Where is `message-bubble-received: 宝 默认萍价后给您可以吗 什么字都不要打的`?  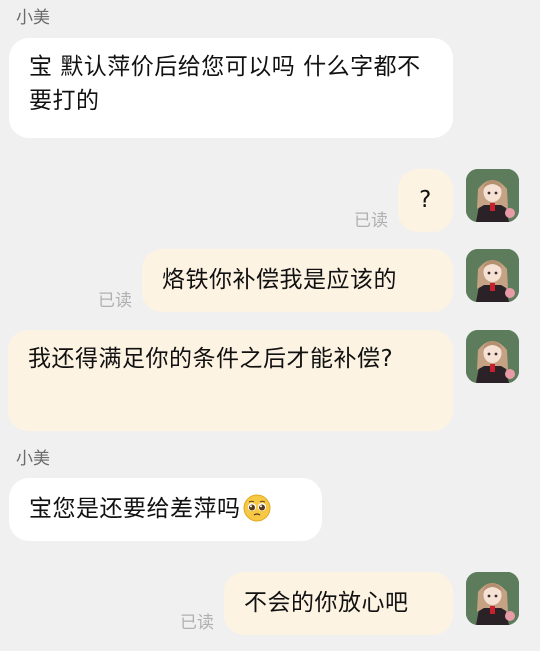 message-bubble-received: 宝 默认萍价后给您可以吗 什么字都不要打的 is located at coordinates (231, 88).